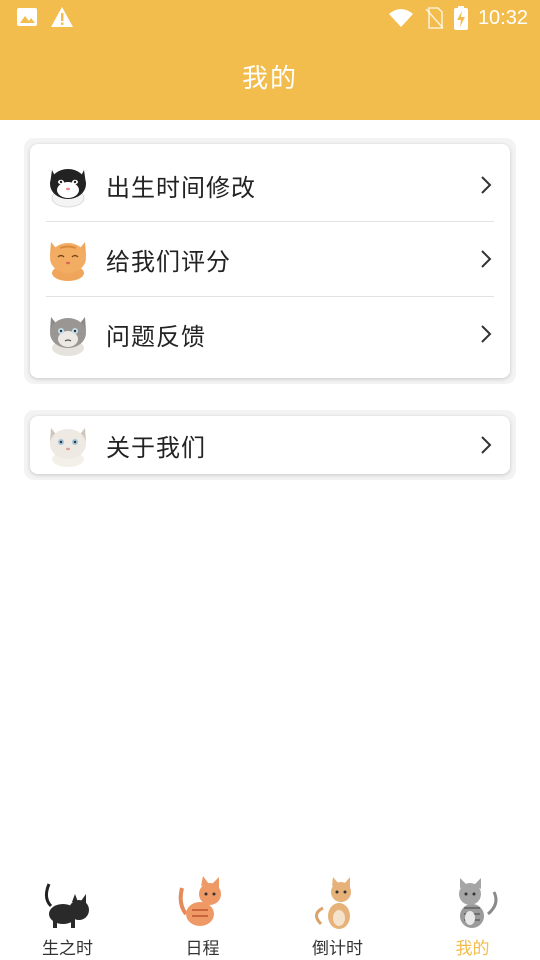 This screenshot has width=540, height=960. Describe the element at coordinates (62, 17) in the screenshot. I see `warning-icon` at that location.